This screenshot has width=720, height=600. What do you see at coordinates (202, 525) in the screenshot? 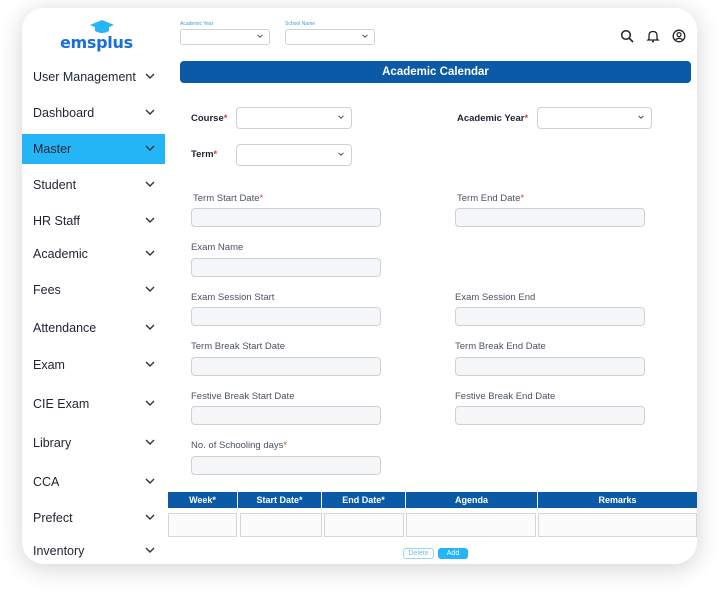
I see `week-cell-input` at bounding box center [202, 525].